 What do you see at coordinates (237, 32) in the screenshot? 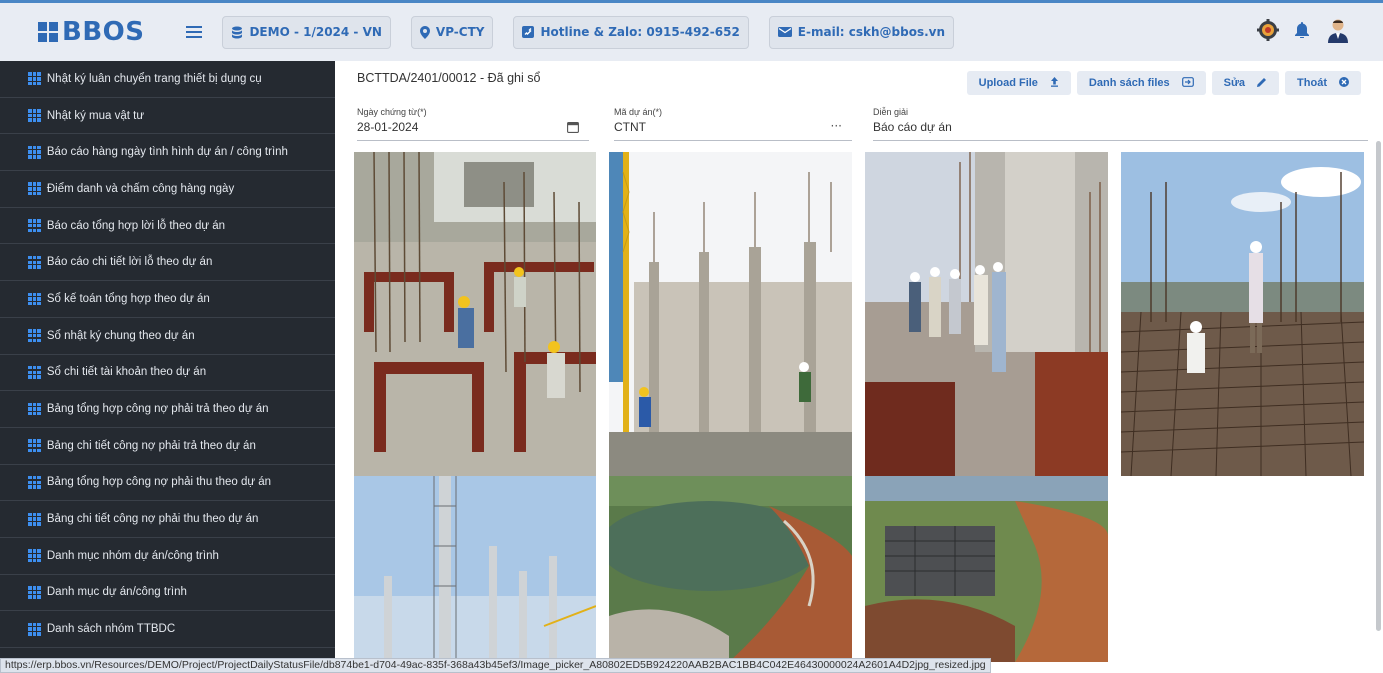
I see `database-icon` at bounding box center [237, 32].